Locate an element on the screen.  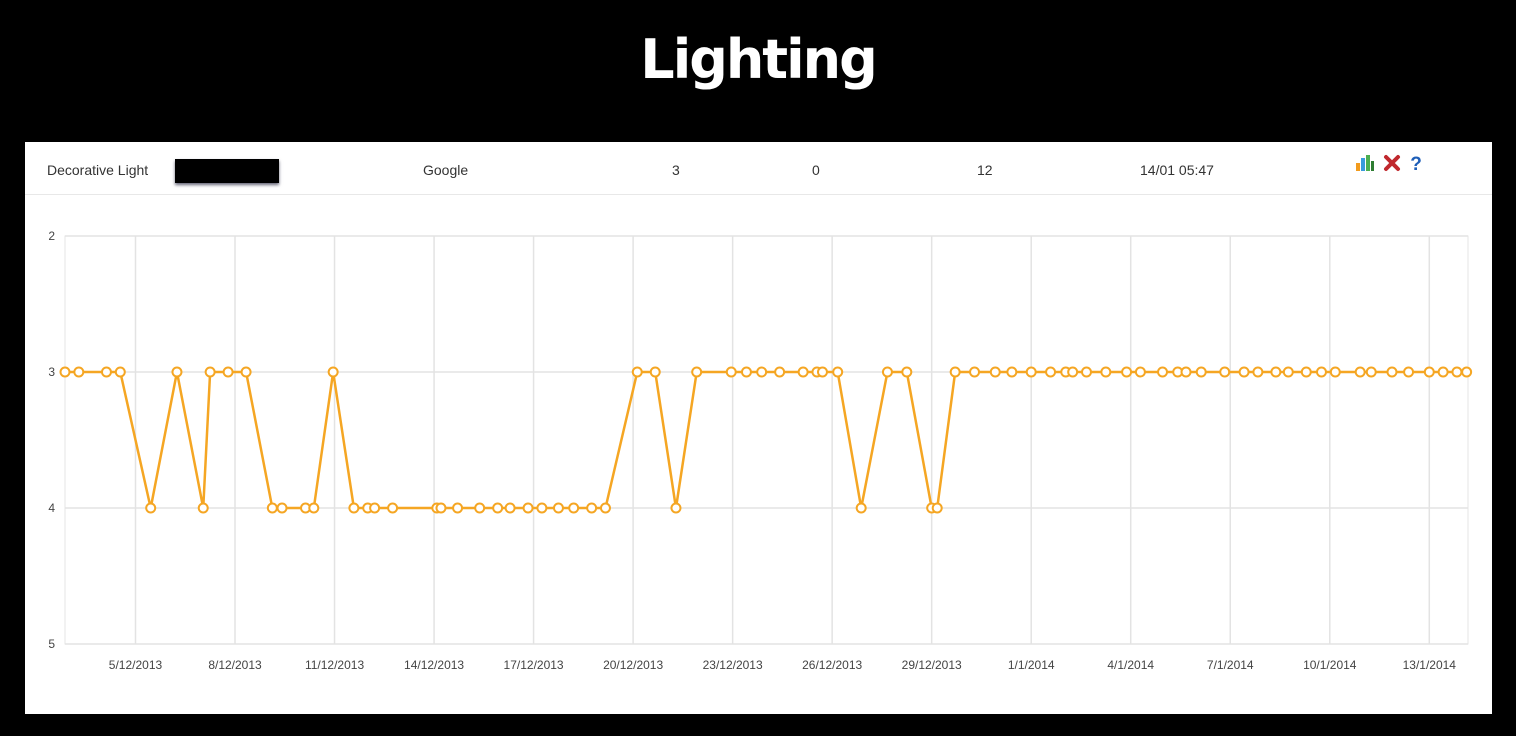
y-tick-label: 5 is located at coordinates (51, 644).